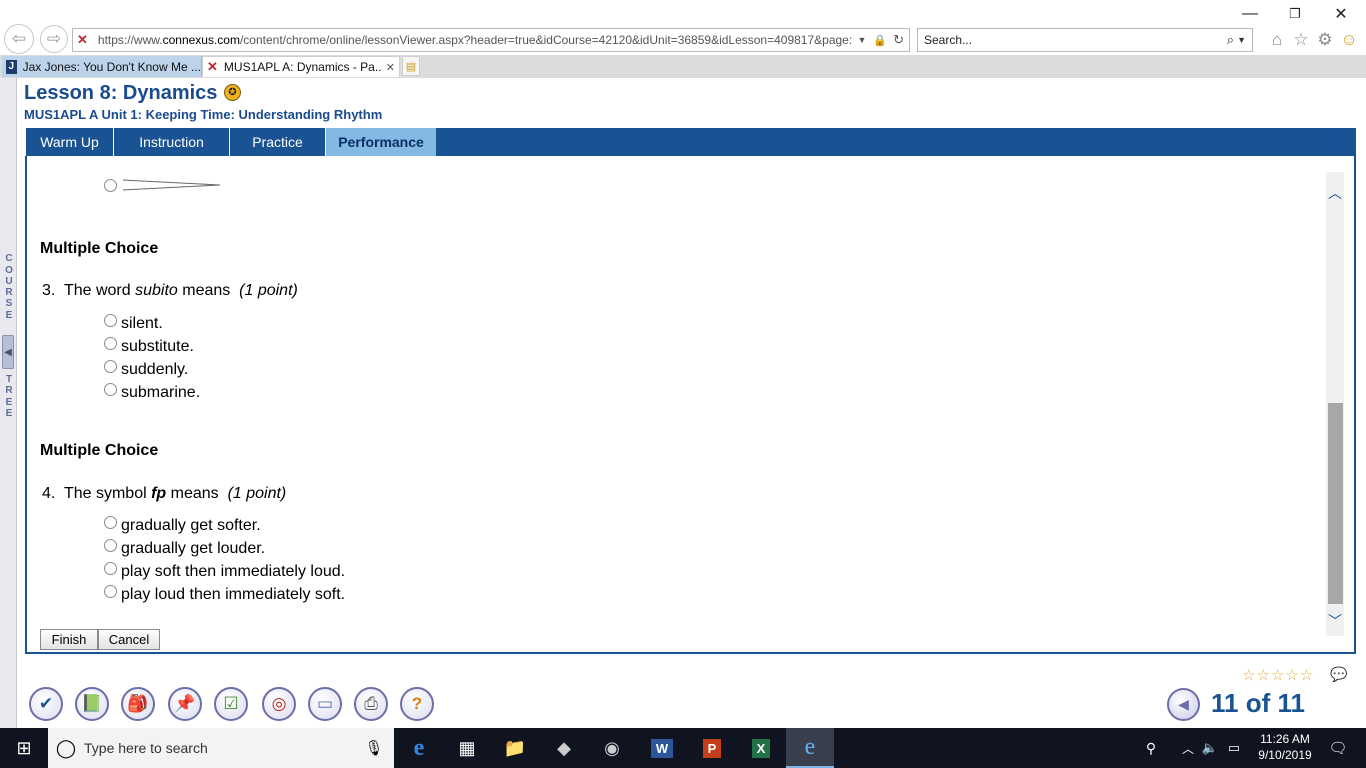 The width and height of the screenshot is (1366, 768). What do you see at coordinates (9, 413) in the screenshot?
I see `course-tree-letter: E` at bounding box center [9, 413].